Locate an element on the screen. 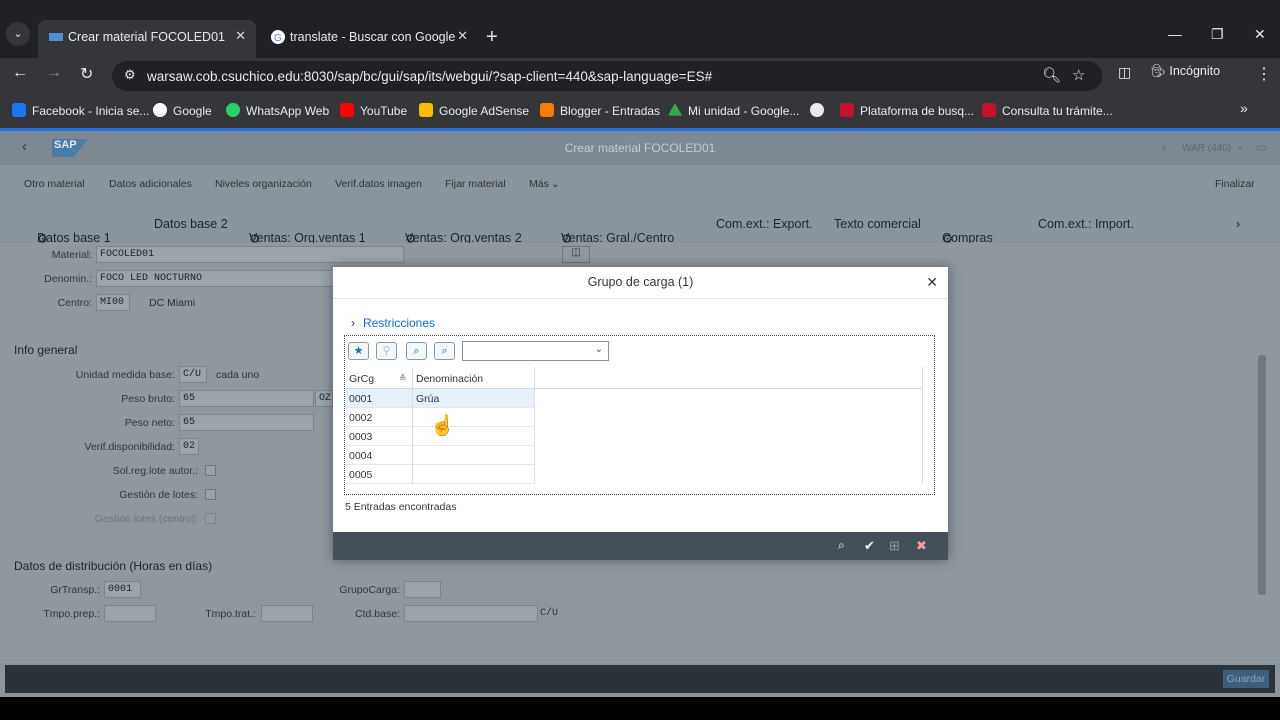 Image resolution: width=1280 pixels, height=720 pixels. forward-icon: → is located at coordinates (54, 73).